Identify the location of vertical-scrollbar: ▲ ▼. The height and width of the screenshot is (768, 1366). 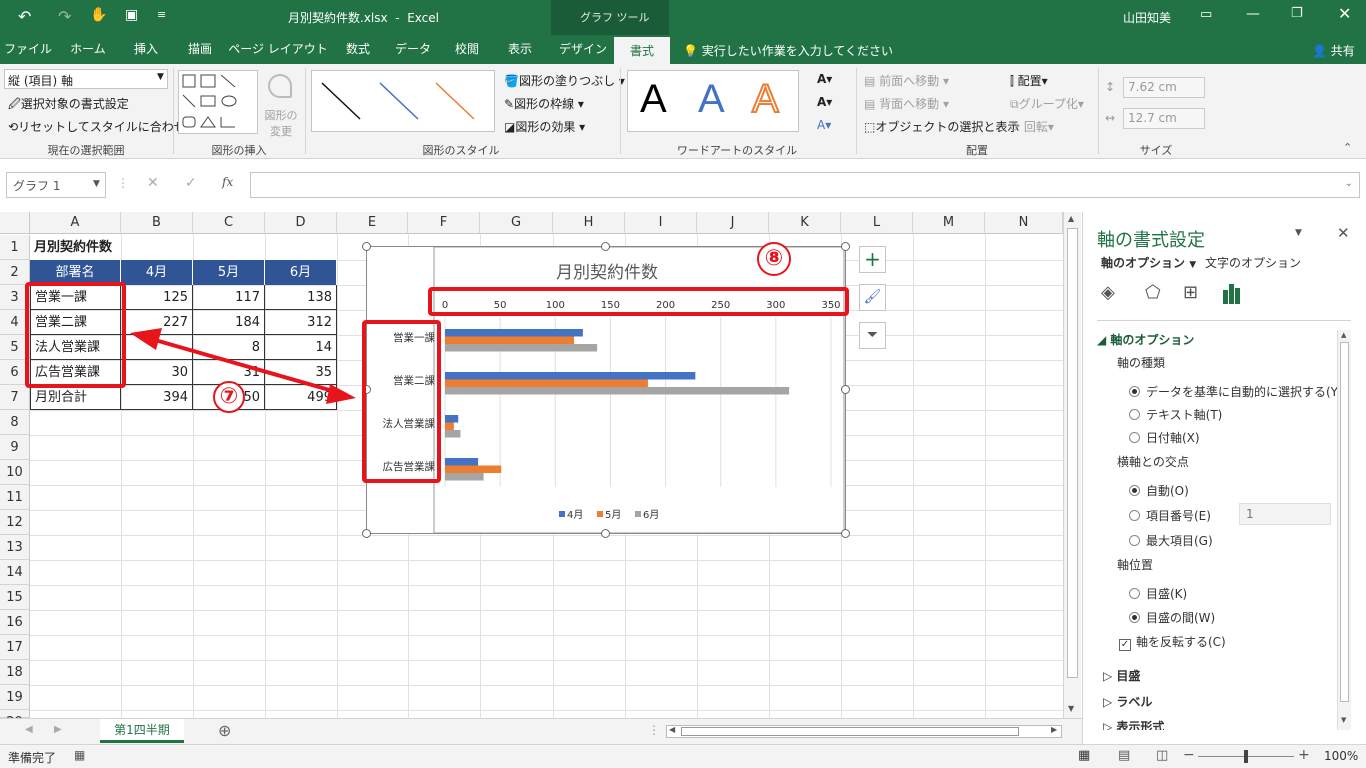
(1072, 465).